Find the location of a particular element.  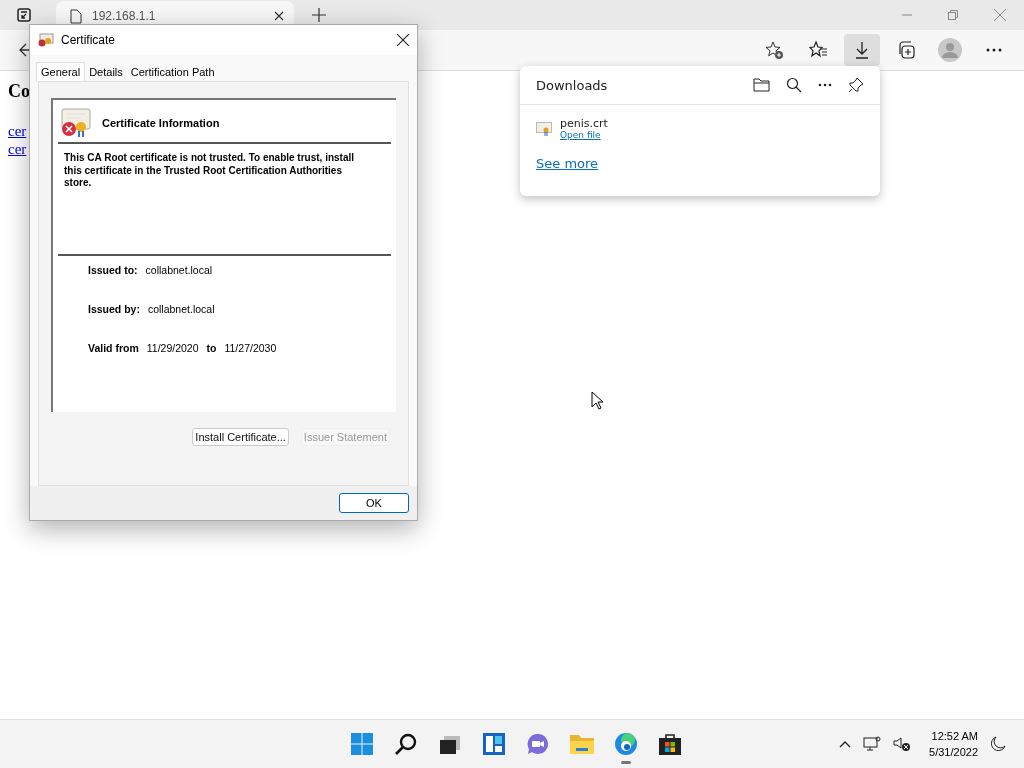

ok-button: OK is located at coordinates (374, 503).